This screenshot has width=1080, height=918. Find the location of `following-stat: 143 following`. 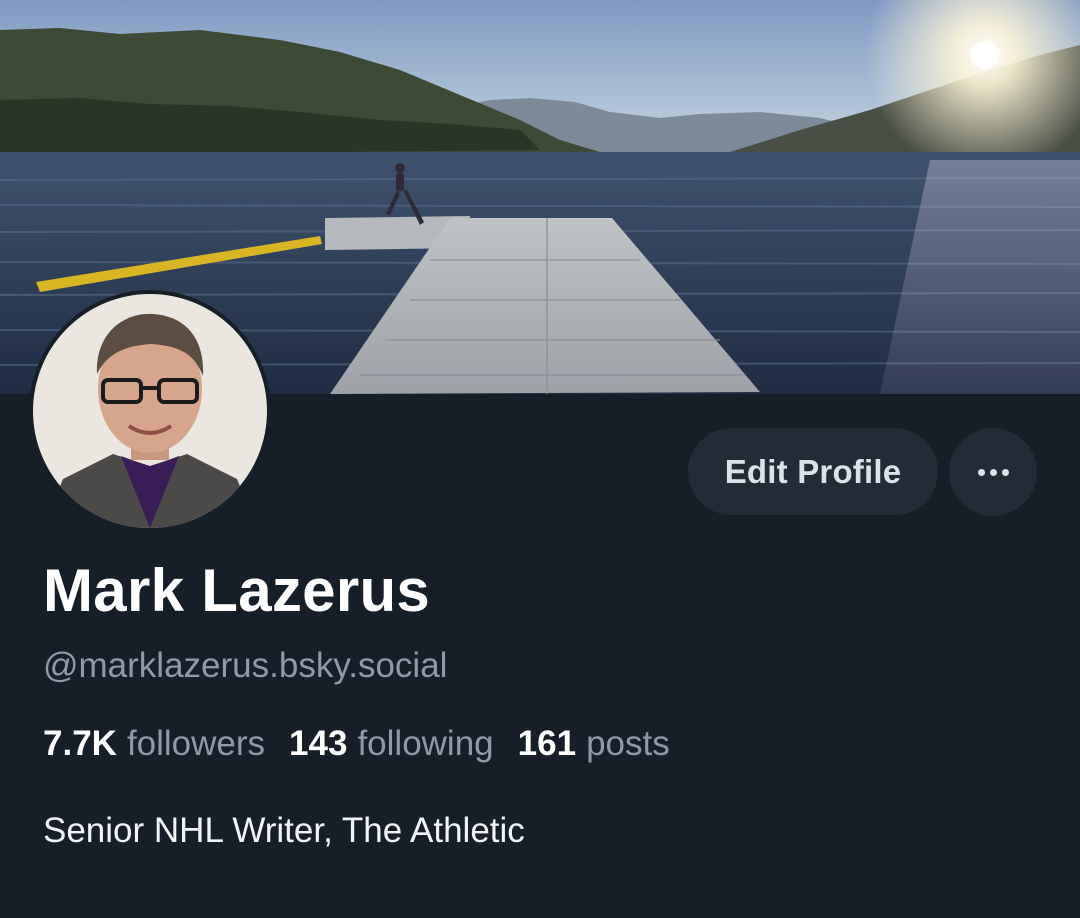

following-stat: 143 following is located at coordinates (391, 744).